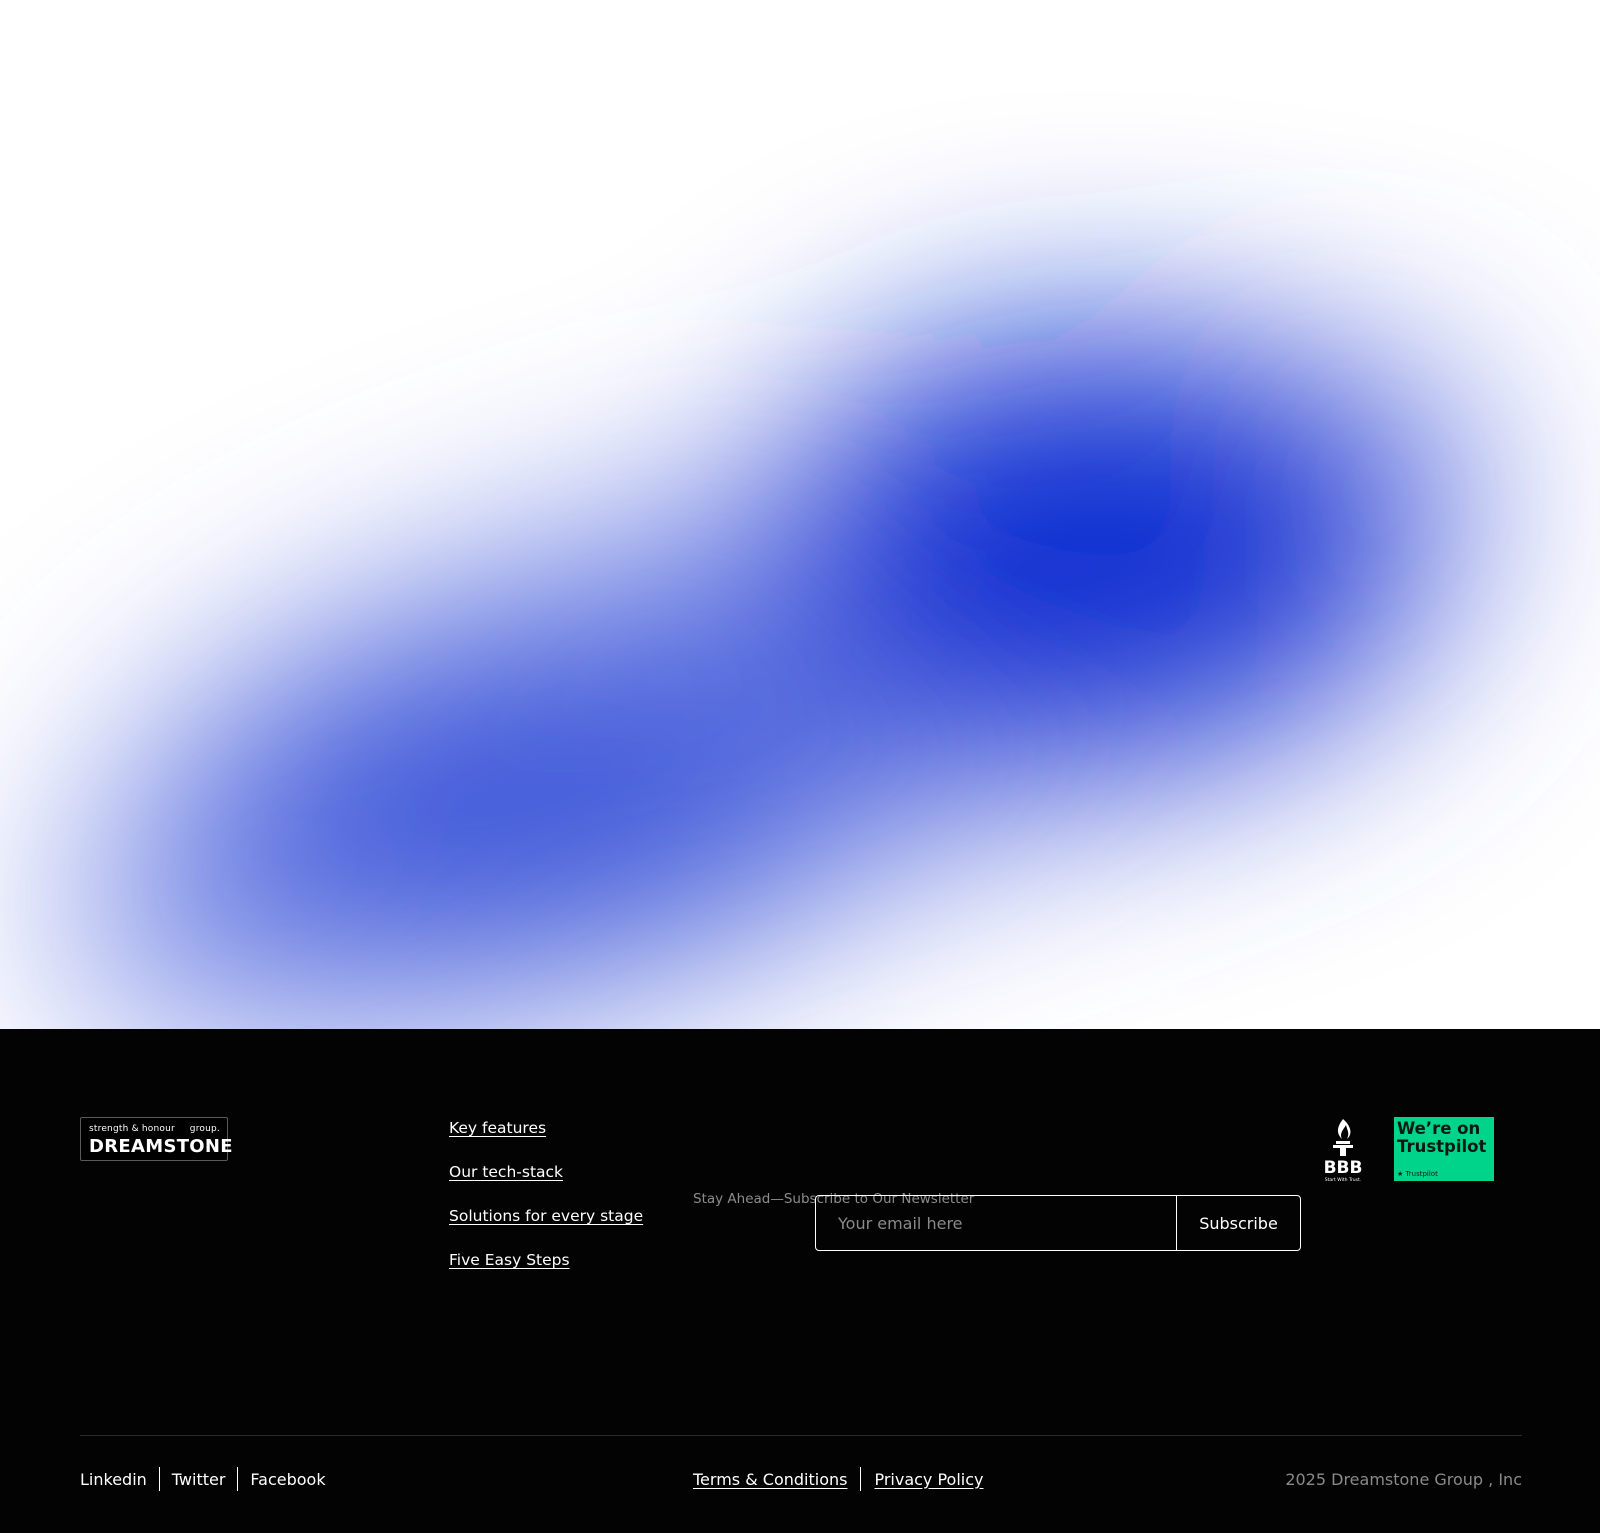  What do you see at coordinates (113, 1479) in the screenshot?
I see `social-link-linkedin: Linkedin` at bounding box center [113, 1479].